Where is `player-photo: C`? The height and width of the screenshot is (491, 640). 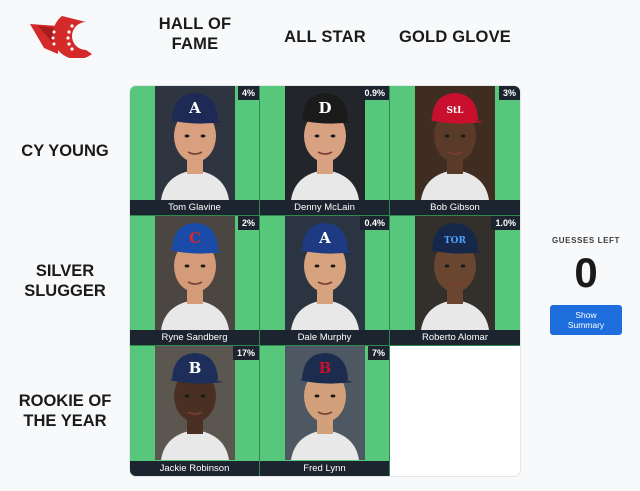
player-photo: C is located at coordinates (195, 273).